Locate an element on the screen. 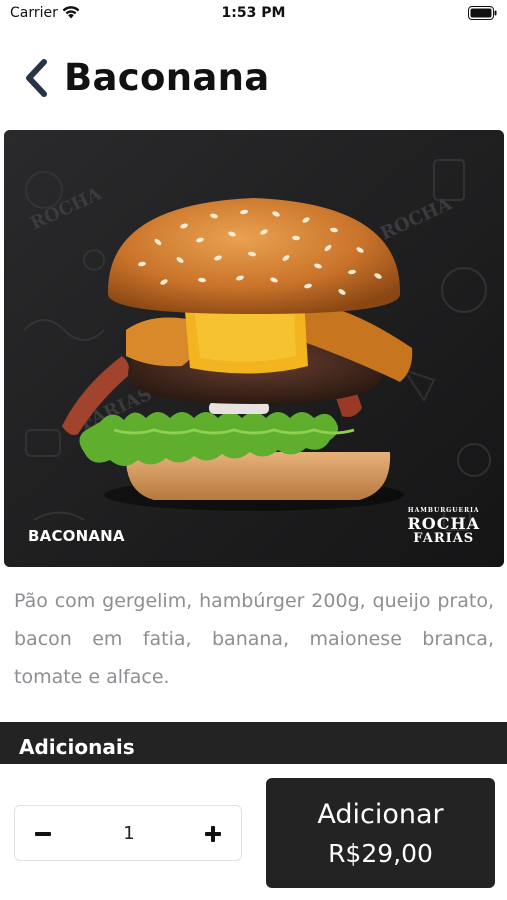  chevron-left-icon is located at coordinates (36, 78).